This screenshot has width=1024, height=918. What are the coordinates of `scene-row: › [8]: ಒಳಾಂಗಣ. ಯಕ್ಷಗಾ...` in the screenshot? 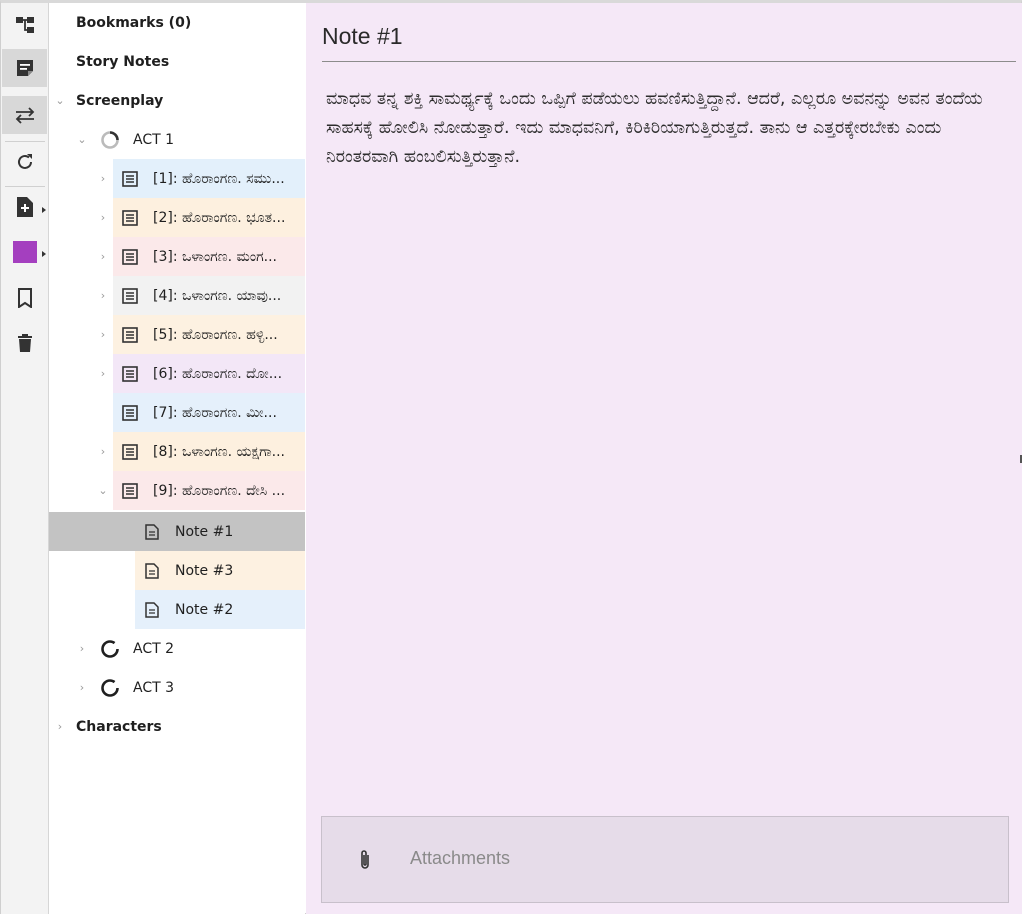 It's located at (177, 451).